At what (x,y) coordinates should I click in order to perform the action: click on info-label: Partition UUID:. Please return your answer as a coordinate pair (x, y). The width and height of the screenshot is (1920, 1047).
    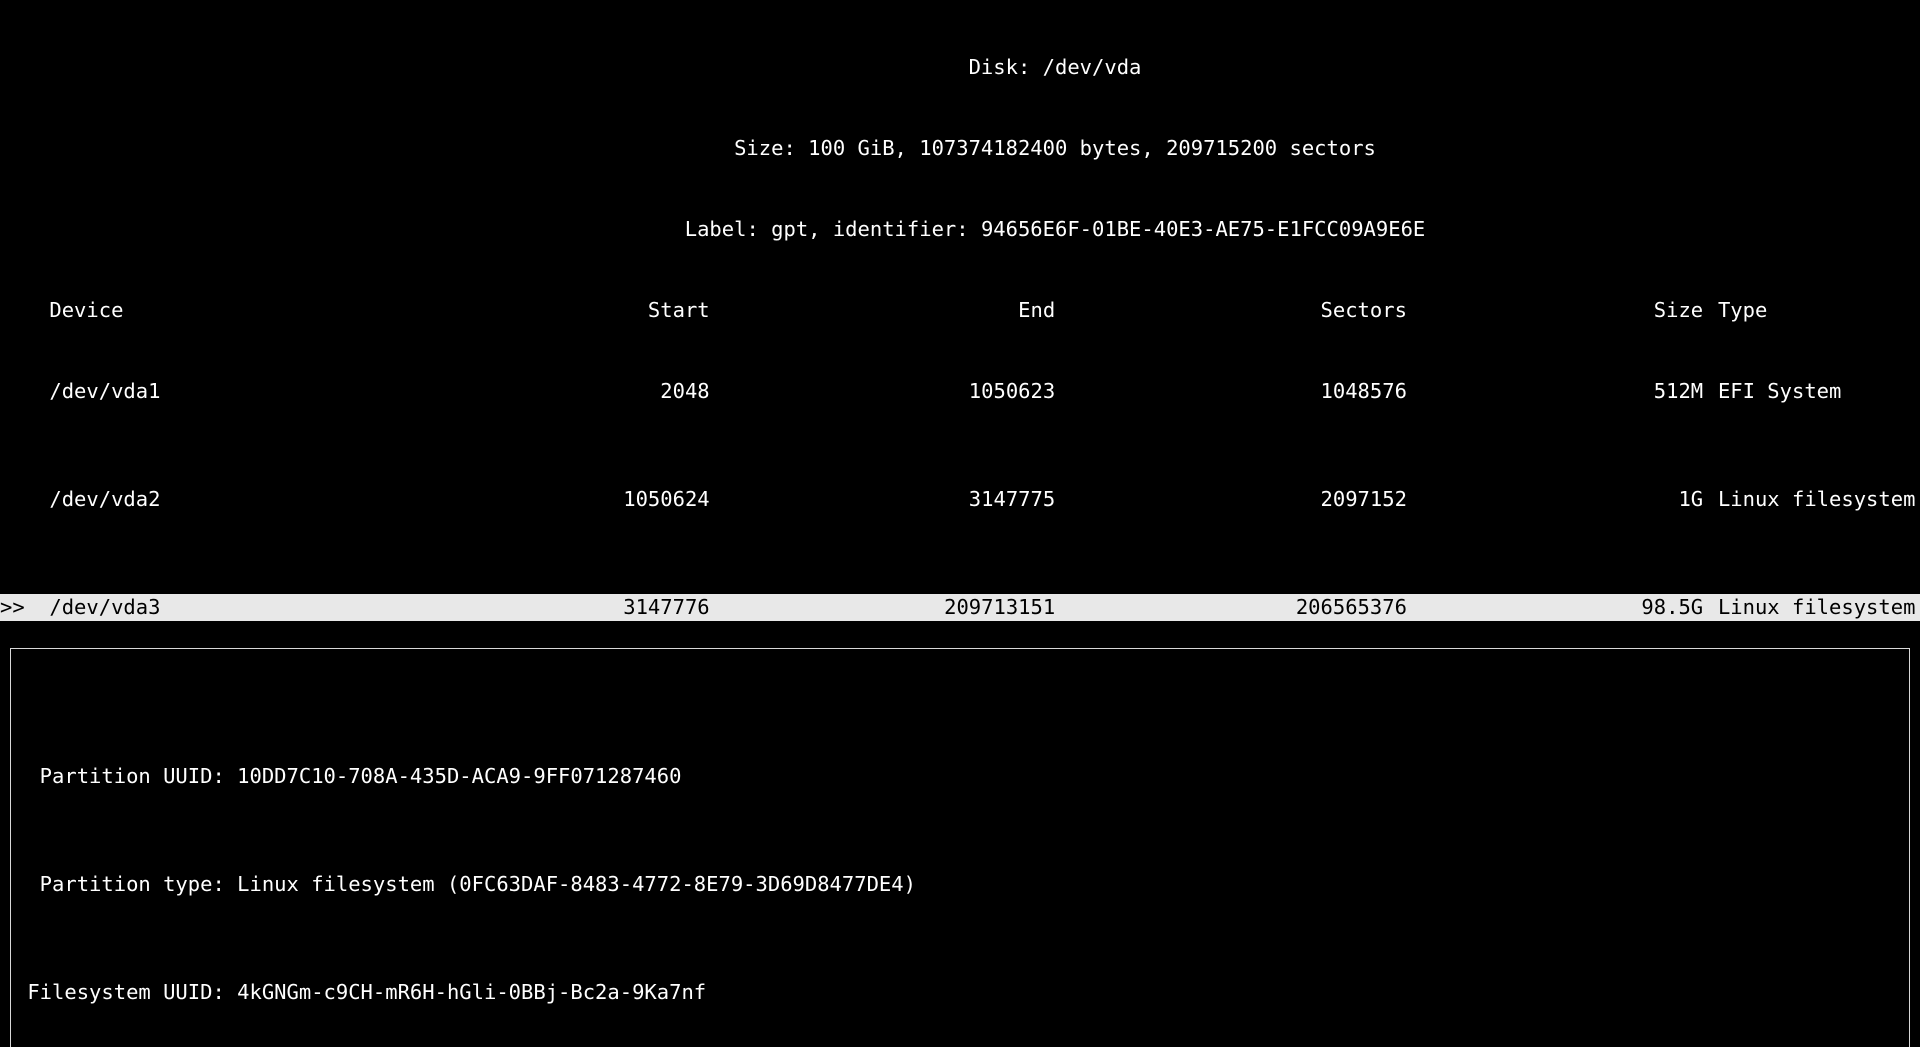
    Looking at the image, I should click on (132, 776).